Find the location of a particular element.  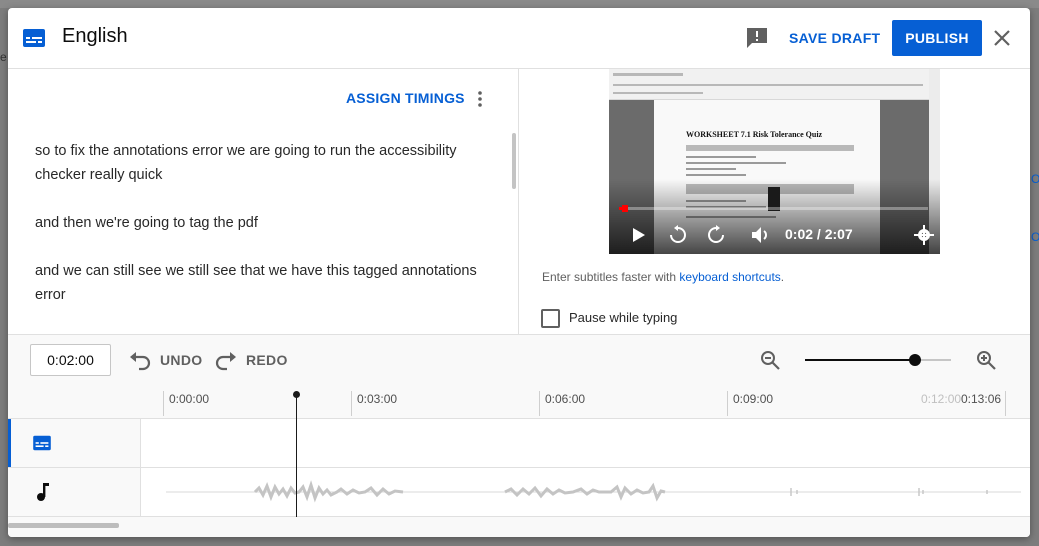

more-options-button is located at coordinates (480, 99).